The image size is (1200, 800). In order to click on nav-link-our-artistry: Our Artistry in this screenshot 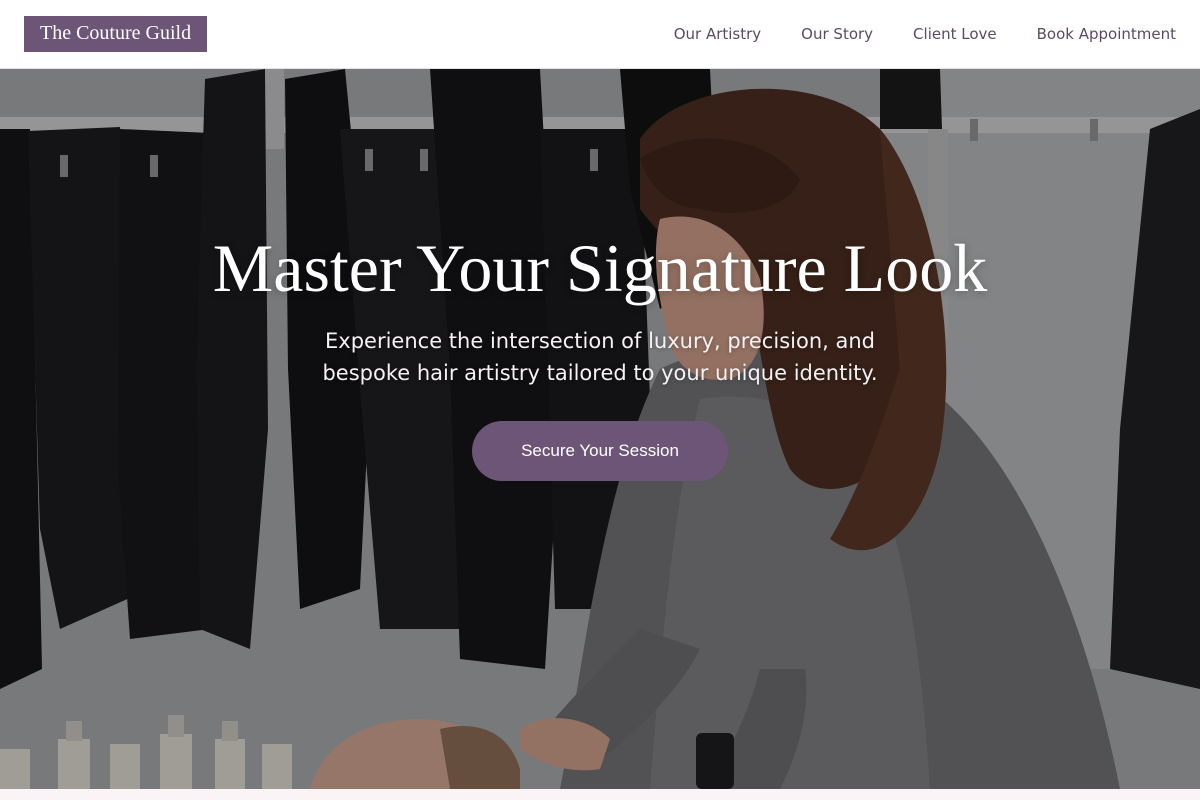, I will do `click(717, 34)`.